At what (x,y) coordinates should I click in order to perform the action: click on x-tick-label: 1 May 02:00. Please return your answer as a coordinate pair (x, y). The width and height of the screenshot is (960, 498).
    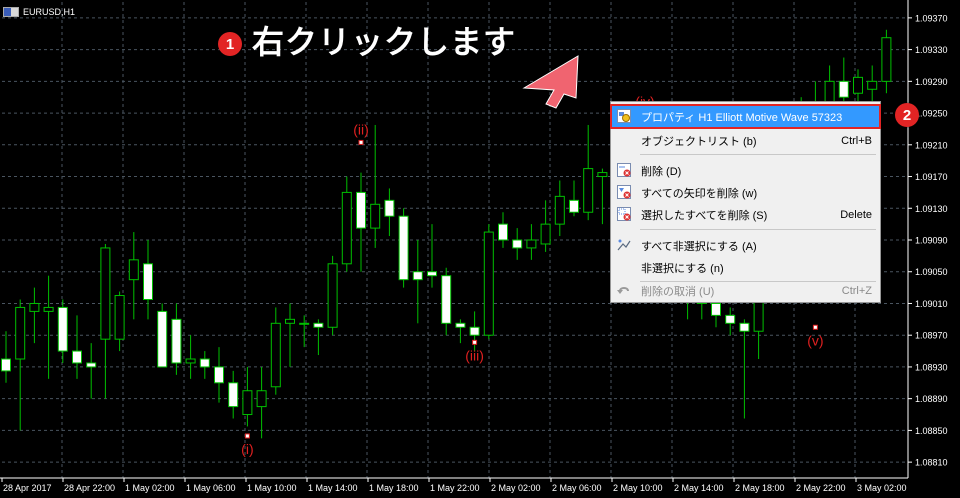
    Looking at the image, I should click on (150, 488).